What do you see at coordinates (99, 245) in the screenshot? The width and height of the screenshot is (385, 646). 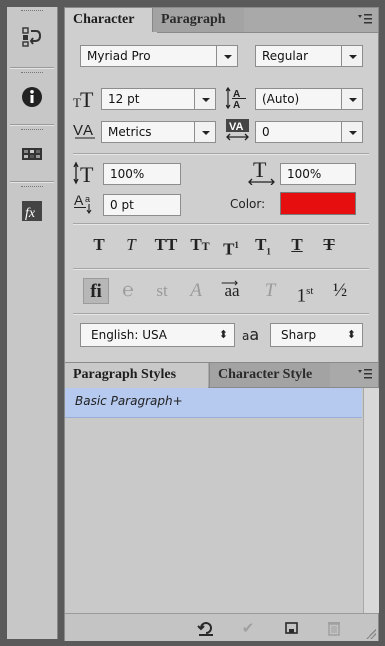 I see `faux-bold-button: T` at bounding box center [99, 245].